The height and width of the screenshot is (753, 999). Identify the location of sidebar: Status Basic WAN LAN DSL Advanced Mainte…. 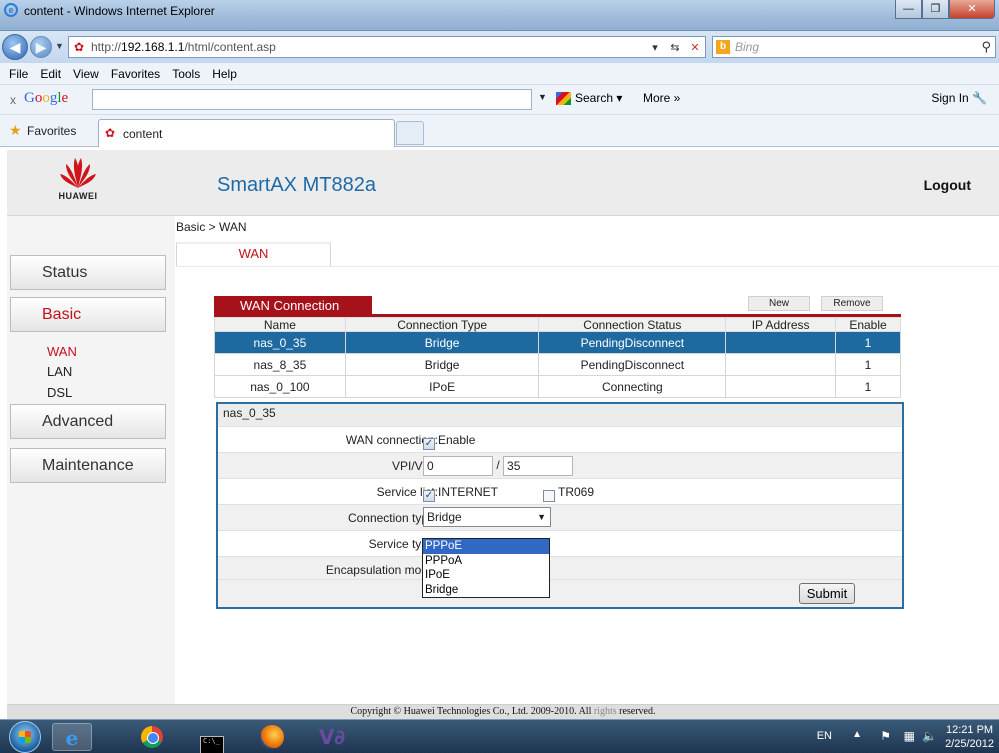
(91, 467).